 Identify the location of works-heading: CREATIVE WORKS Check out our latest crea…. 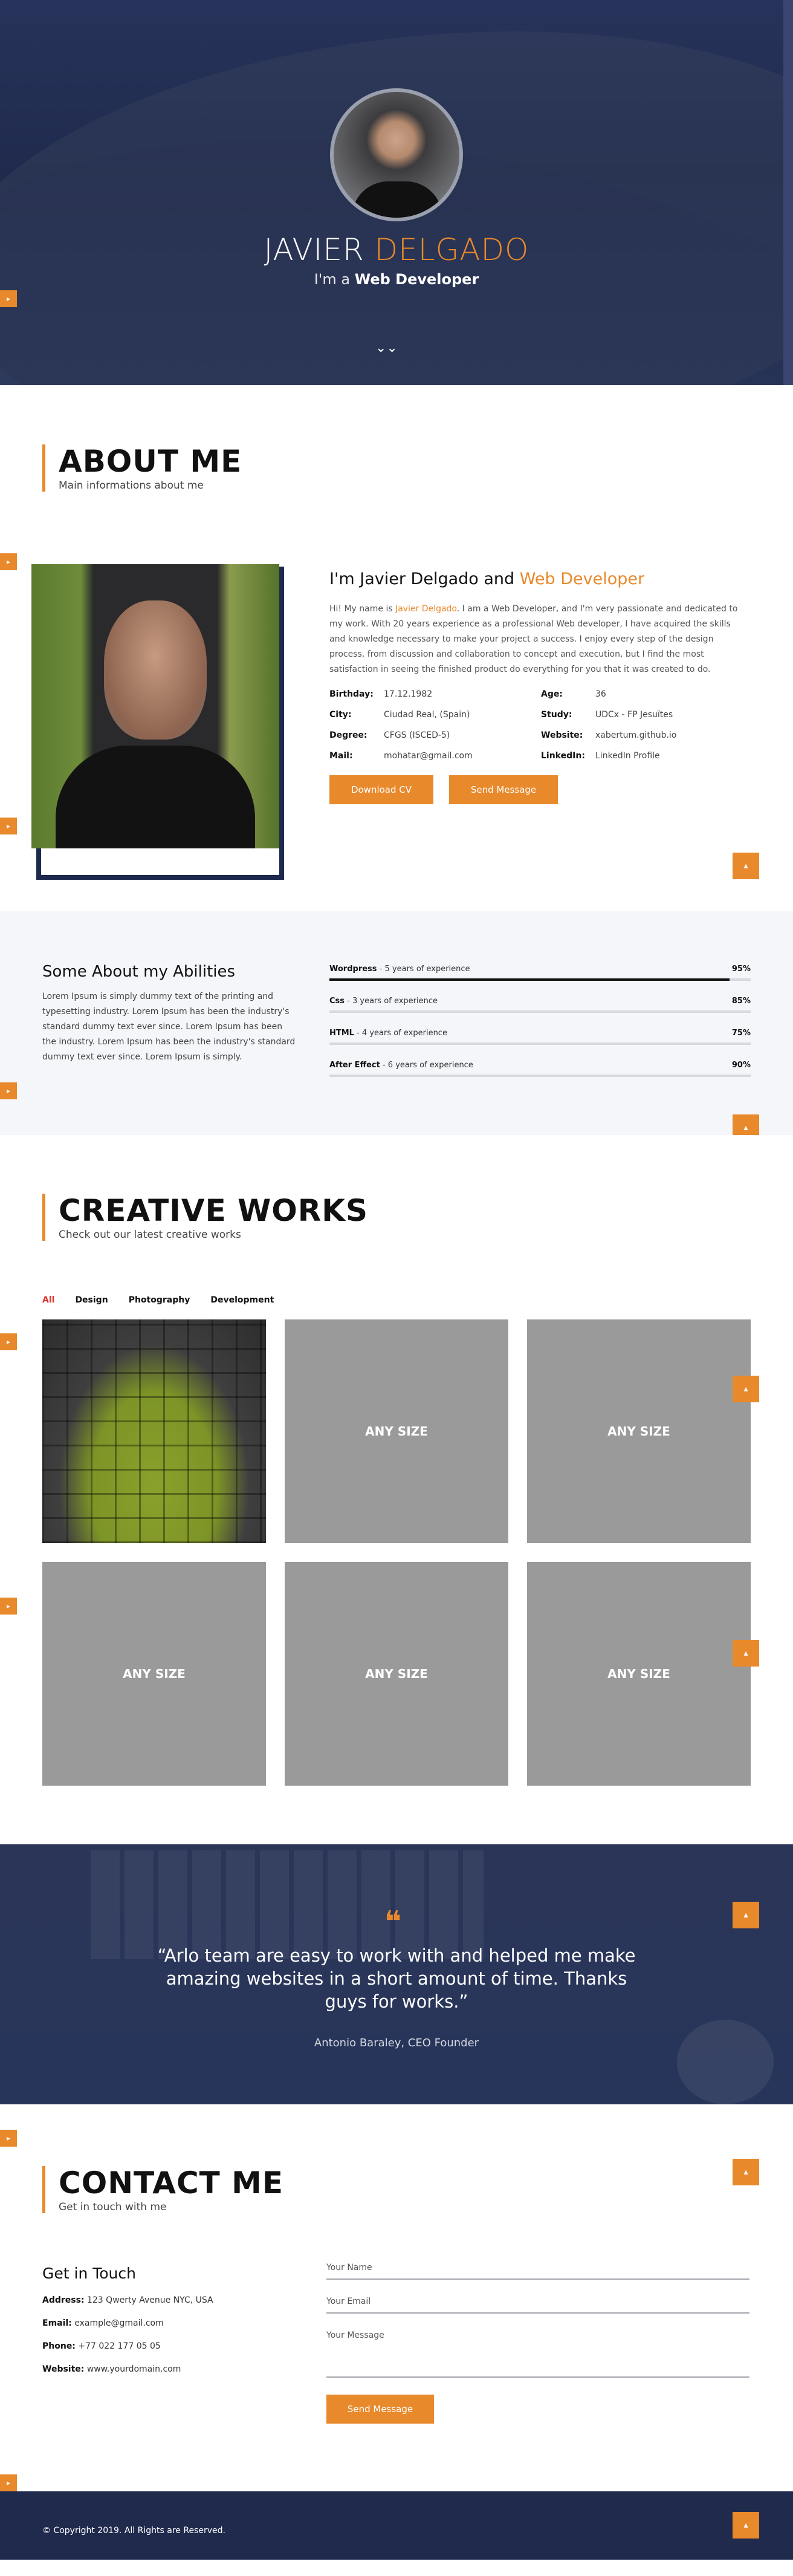
(205, 1217).